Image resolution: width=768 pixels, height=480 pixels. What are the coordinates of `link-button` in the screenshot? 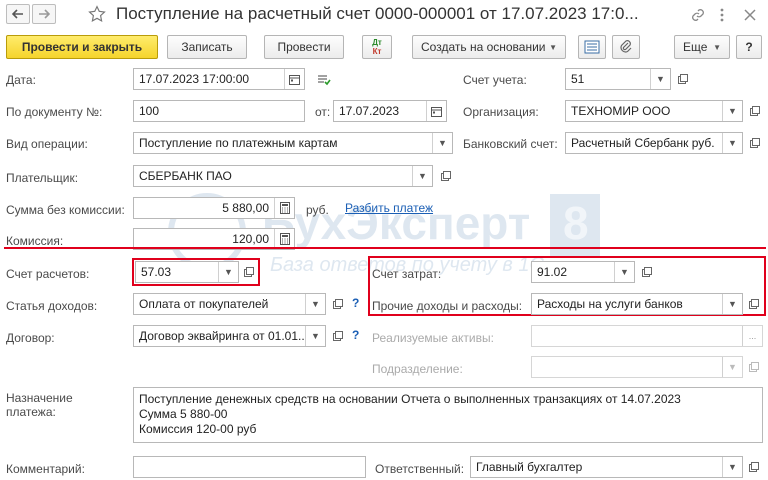 It's located at (698, 15).